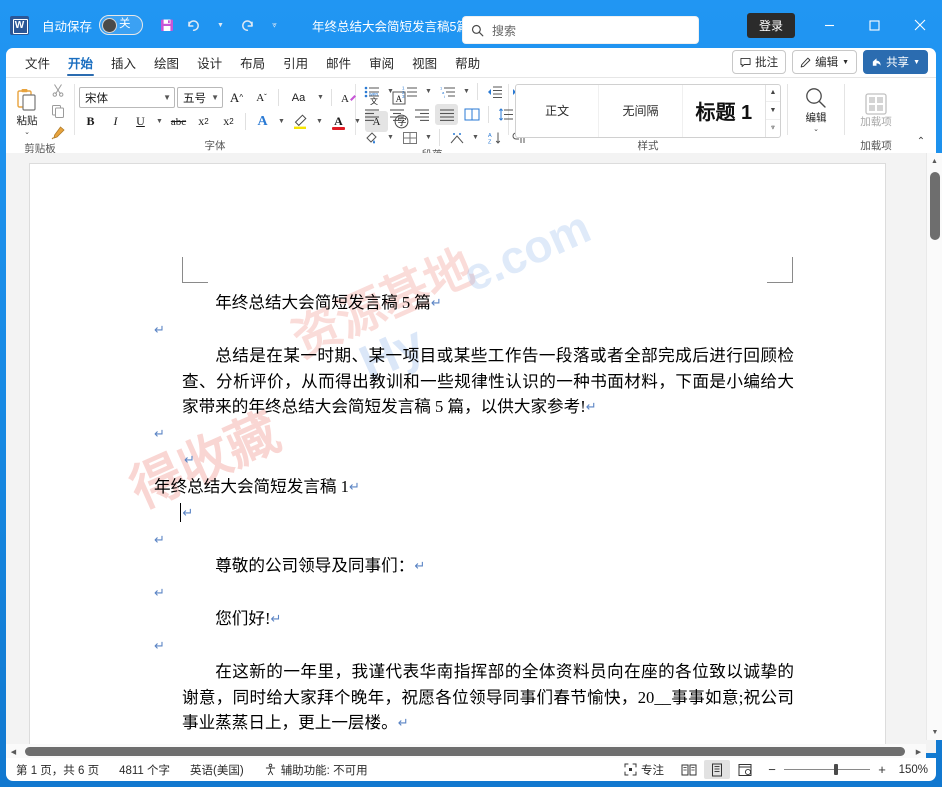 Image resolution: width=942 pixels, height=787 pixels. What do you see at coordinates (644, 769) in the screenshot?
I see `focus-mode-button: 专注` at bounding box center [644, 769].